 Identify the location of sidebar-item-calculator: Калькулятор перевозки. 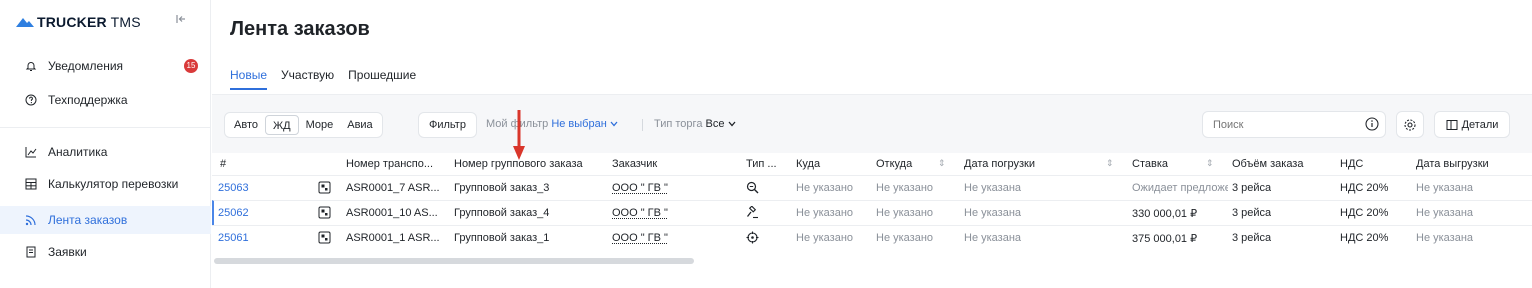
(105, 184).